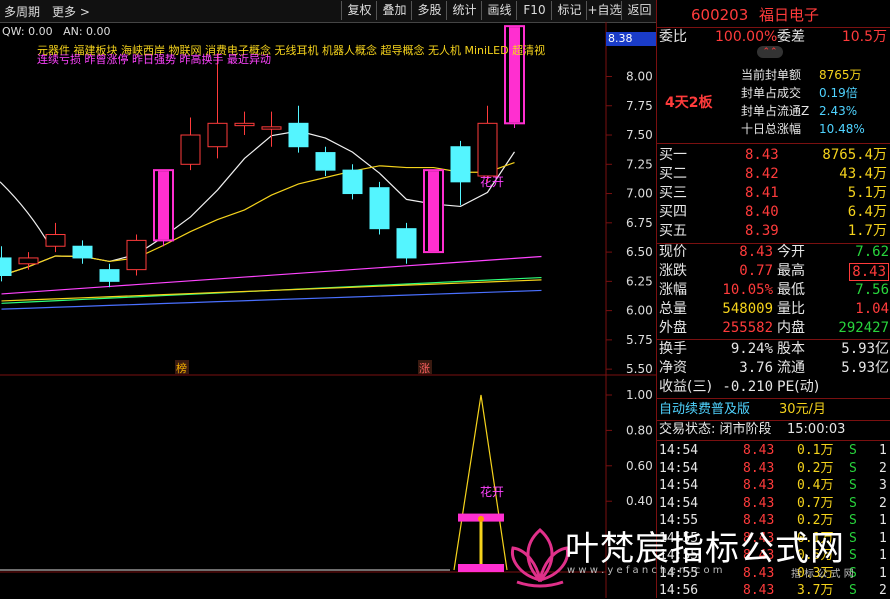  I want to click on stat-row: 现价 8.43 今开 7.62, so click(773, 252).